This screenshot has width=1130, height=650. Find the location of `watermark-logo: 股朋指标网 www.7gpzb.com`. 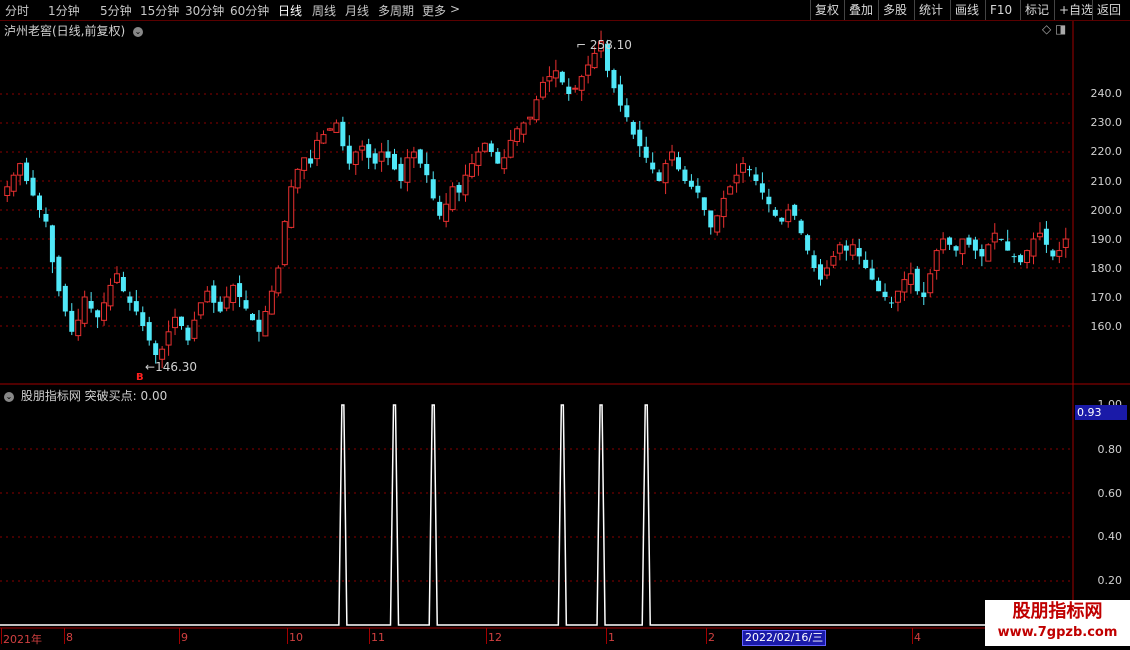

watermark-logo: 股朋指标网 www.7gpzb.com is located at coordinates (1057, 623).